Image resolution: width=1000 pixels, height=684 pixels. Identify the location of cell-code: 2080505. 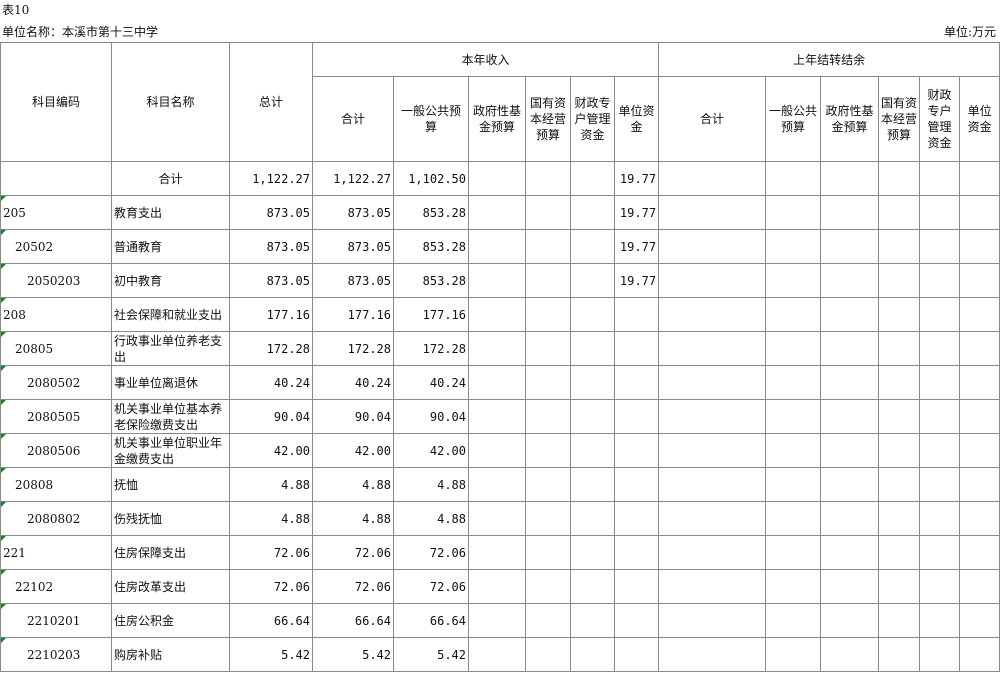
(56, 416).